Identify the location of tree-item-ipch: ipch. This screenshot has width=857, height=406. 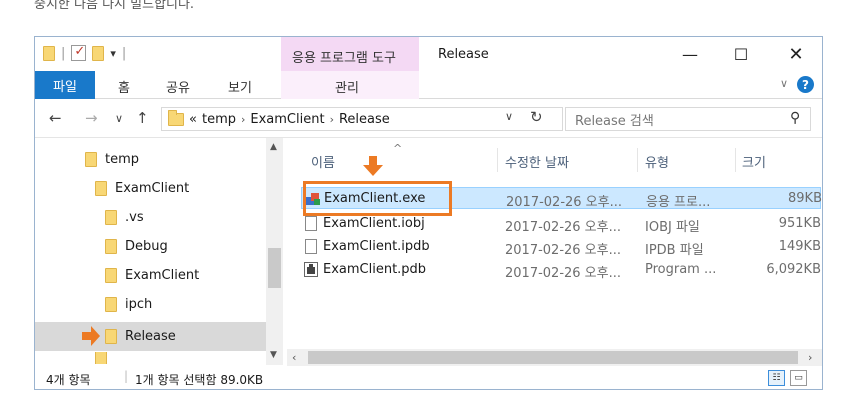
(128, 304).